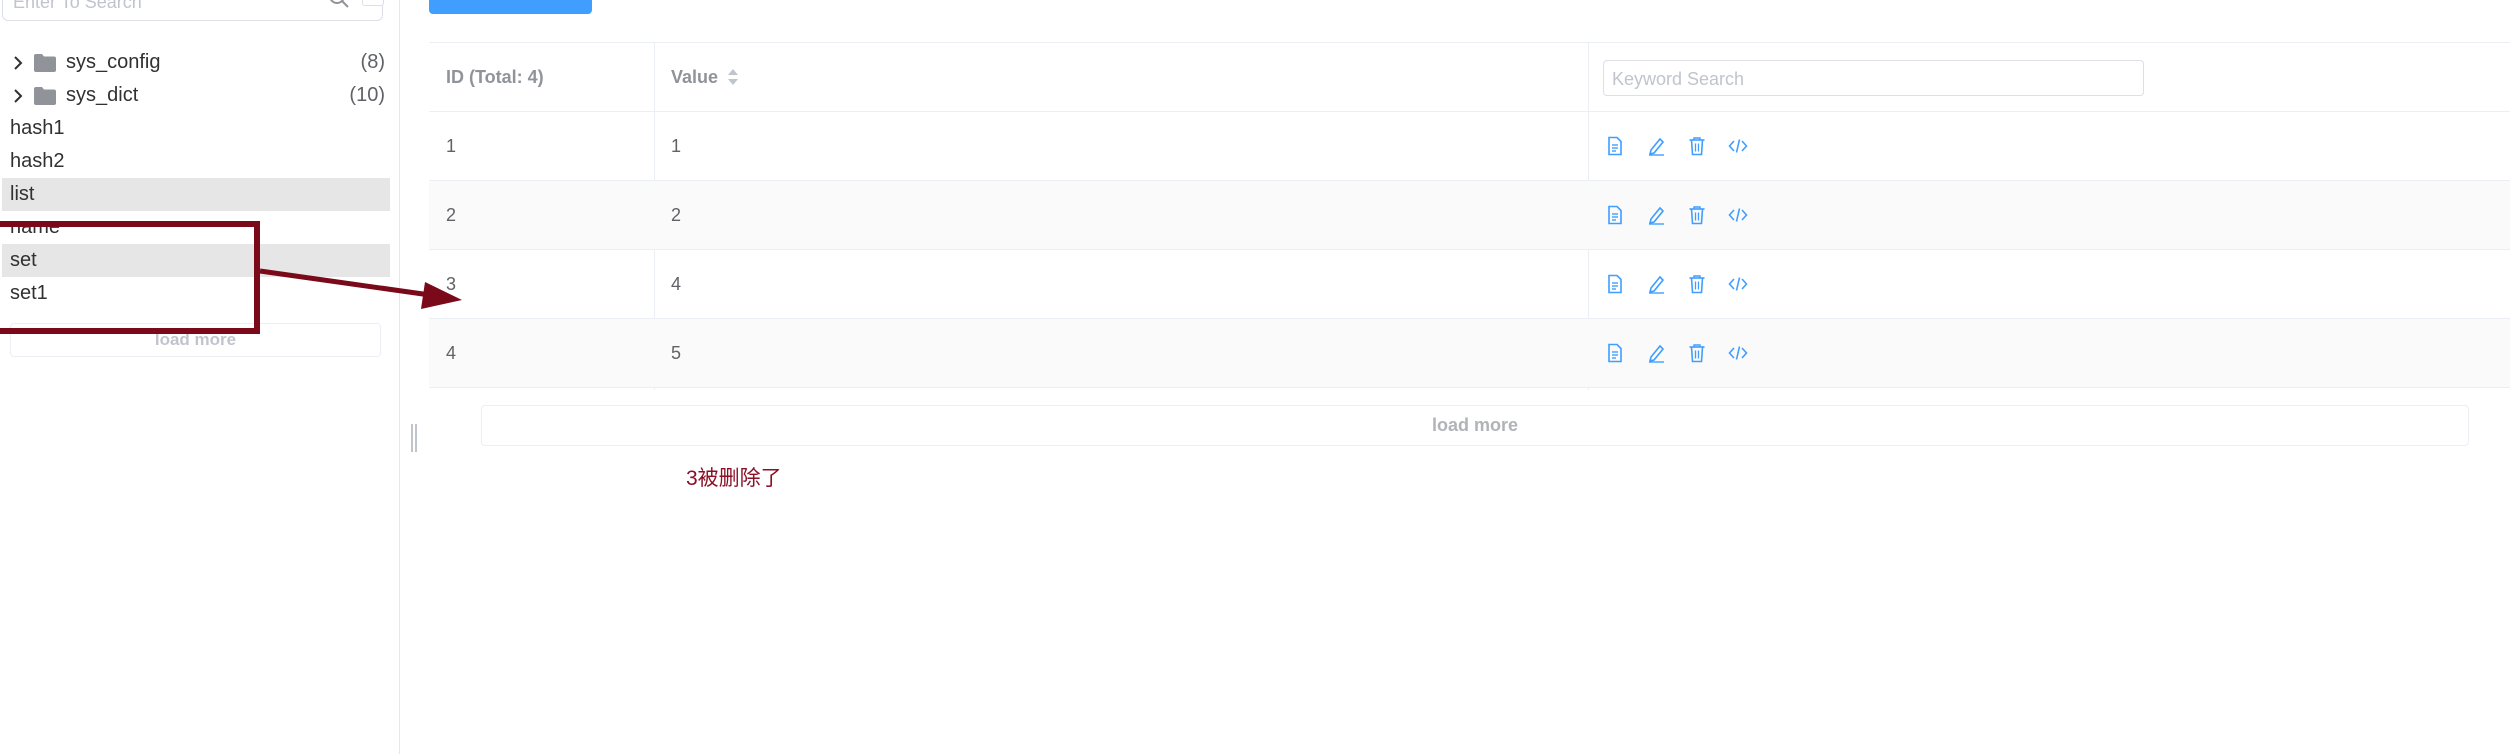 The height and width of the screenshot is (754, 2510). I want to click on header-id: ID (Total: 4), so click(495, 77).